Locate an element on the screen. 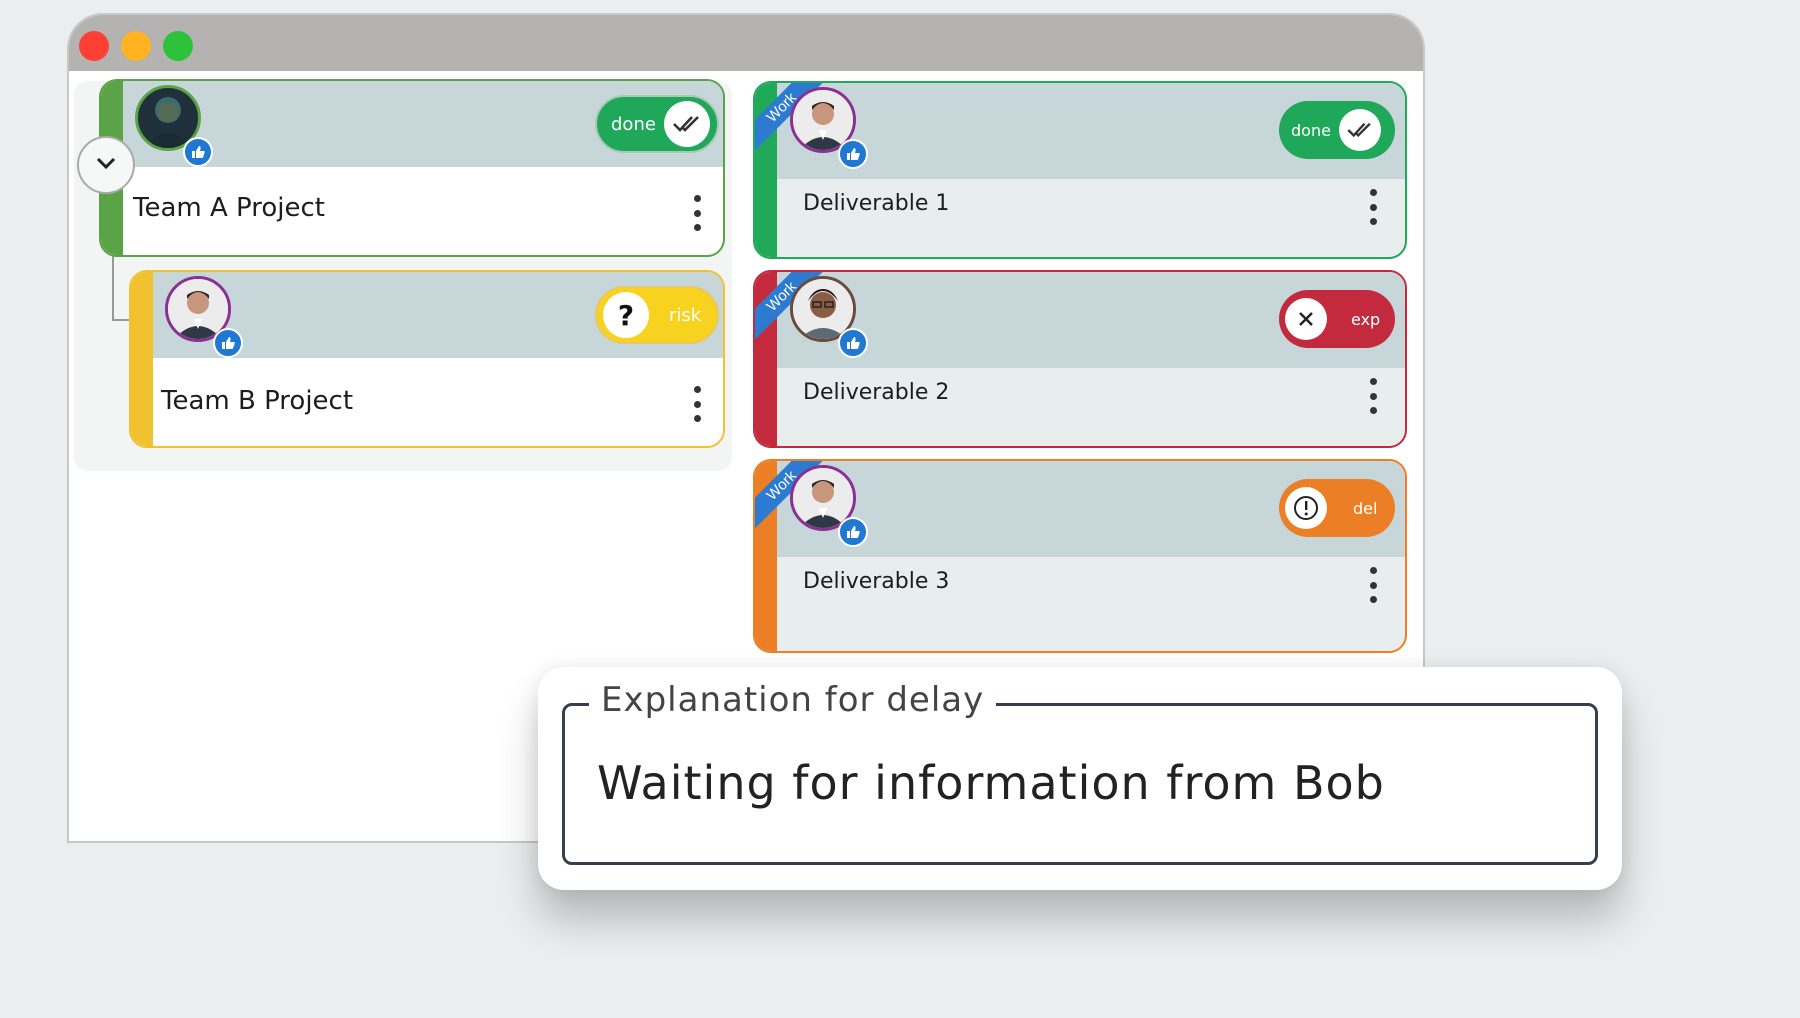  title-bar is located at coordinates (746, 43).